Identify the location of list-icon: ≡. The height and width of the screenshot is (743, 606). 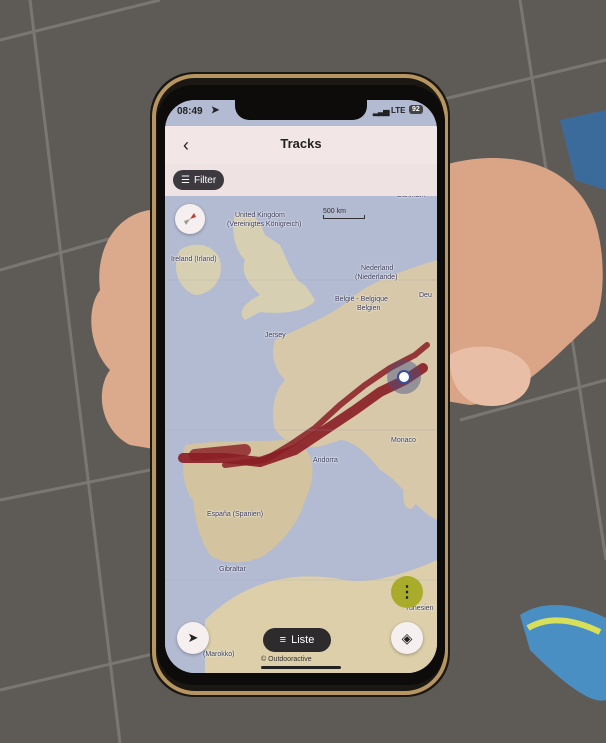
(283, 640).